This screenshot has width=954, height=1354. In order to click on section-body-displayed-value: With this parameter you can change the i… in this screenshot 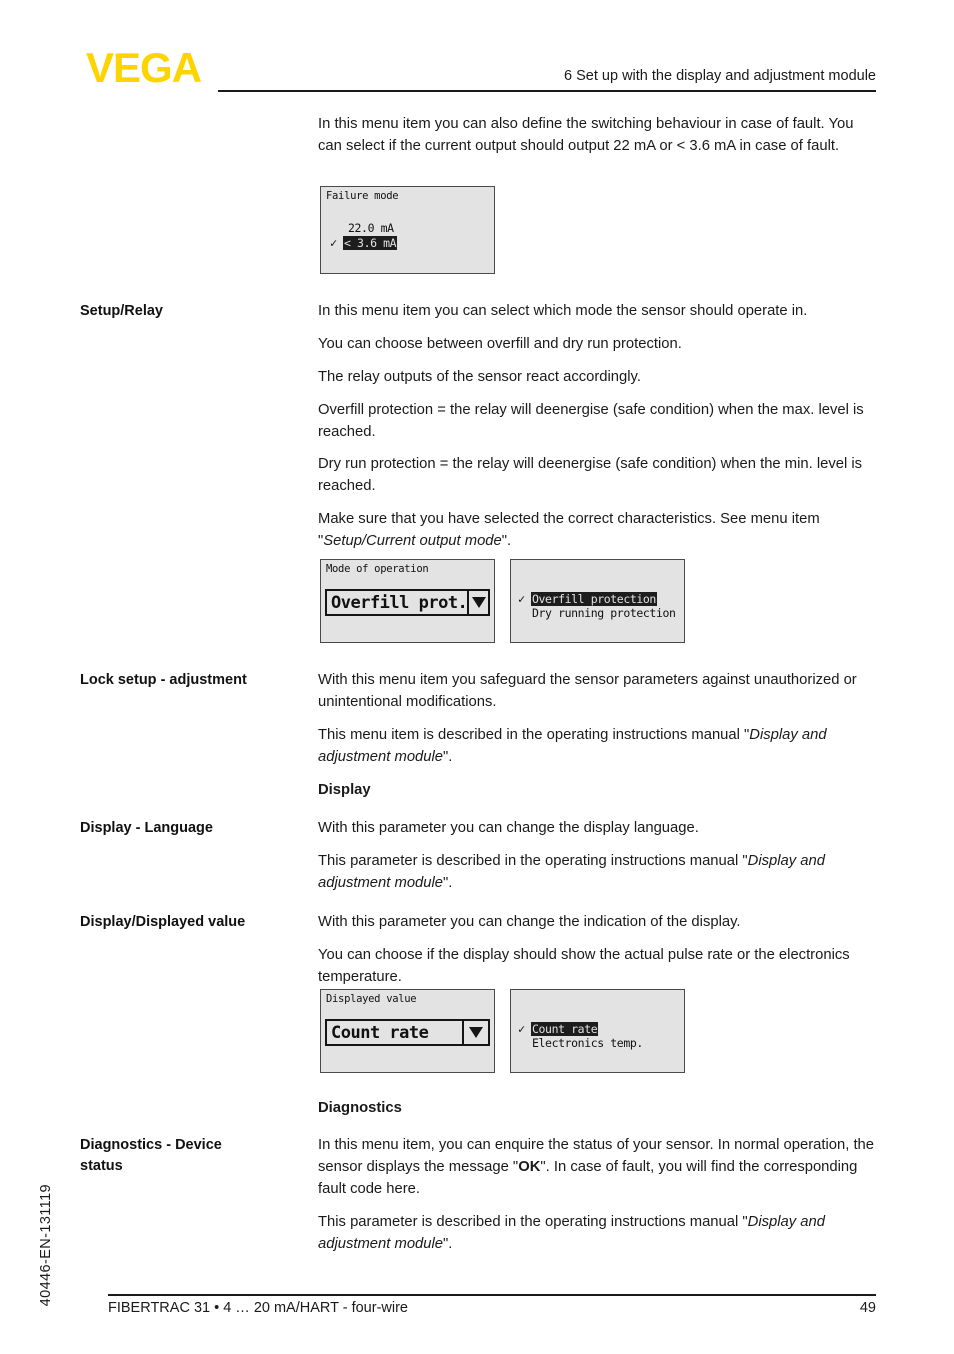, I will do `click(597, 950)`.